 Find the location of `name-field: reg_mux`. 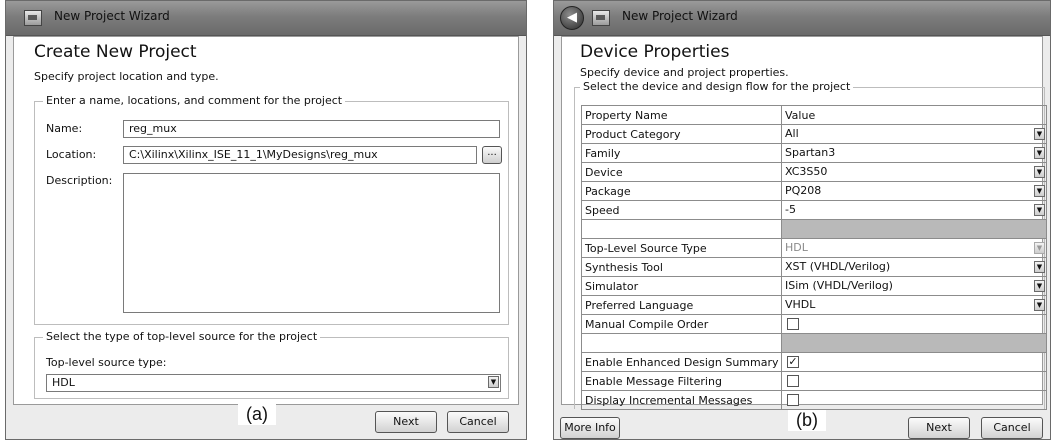

name-field: reg_mux is located at coordinates (311, 129).